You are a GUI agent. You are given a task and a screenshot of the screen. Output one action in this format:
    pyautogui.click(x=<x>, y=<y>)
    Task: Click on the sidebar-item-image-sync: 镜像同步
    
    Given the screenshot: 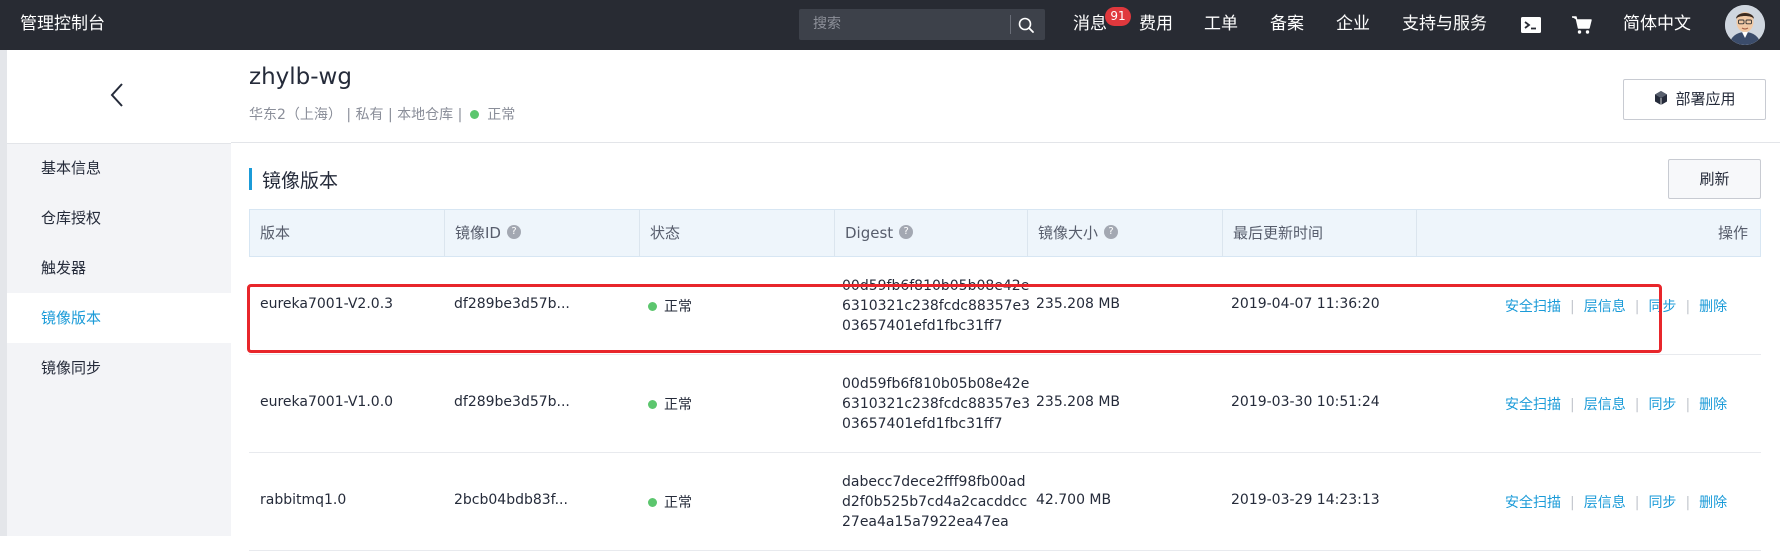 What is the action you would take?
    pyautogui.click(x=119, y=368)
    